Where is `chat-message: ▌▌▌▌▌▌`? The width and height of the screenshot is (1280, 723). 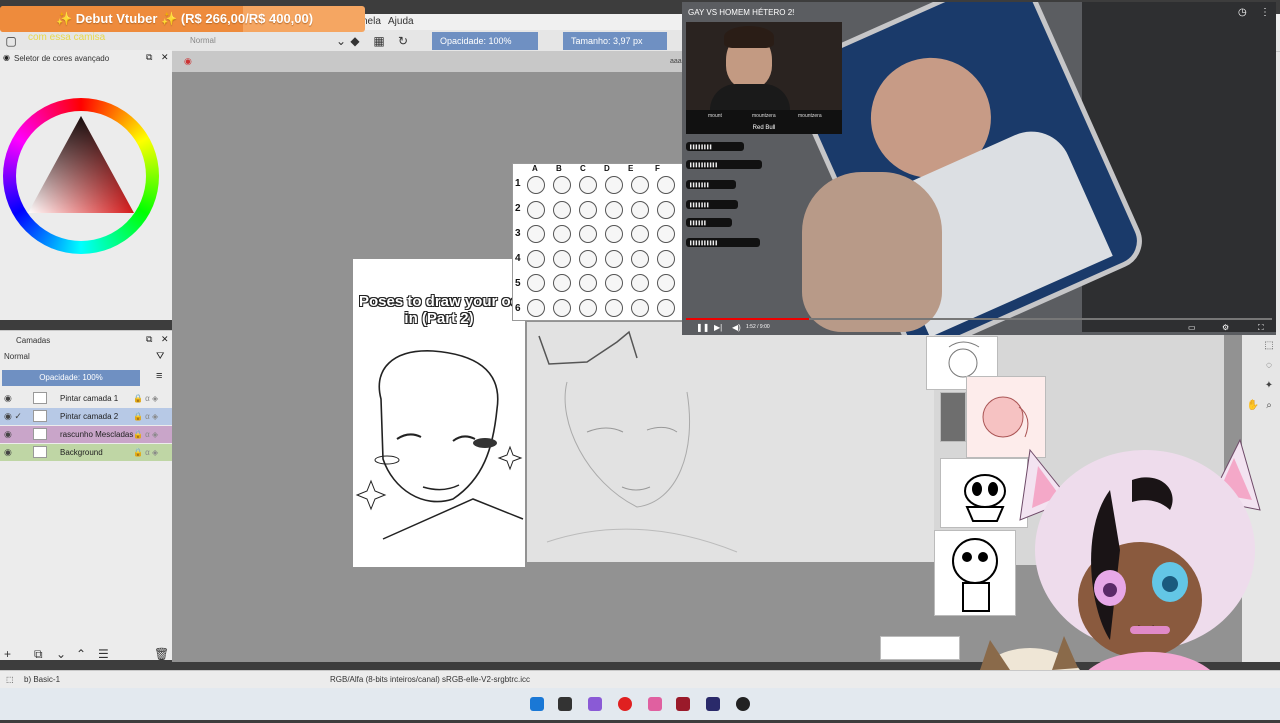 chat-message: ▌▌▌▌▌▌ is located at coordinates (709, 222).